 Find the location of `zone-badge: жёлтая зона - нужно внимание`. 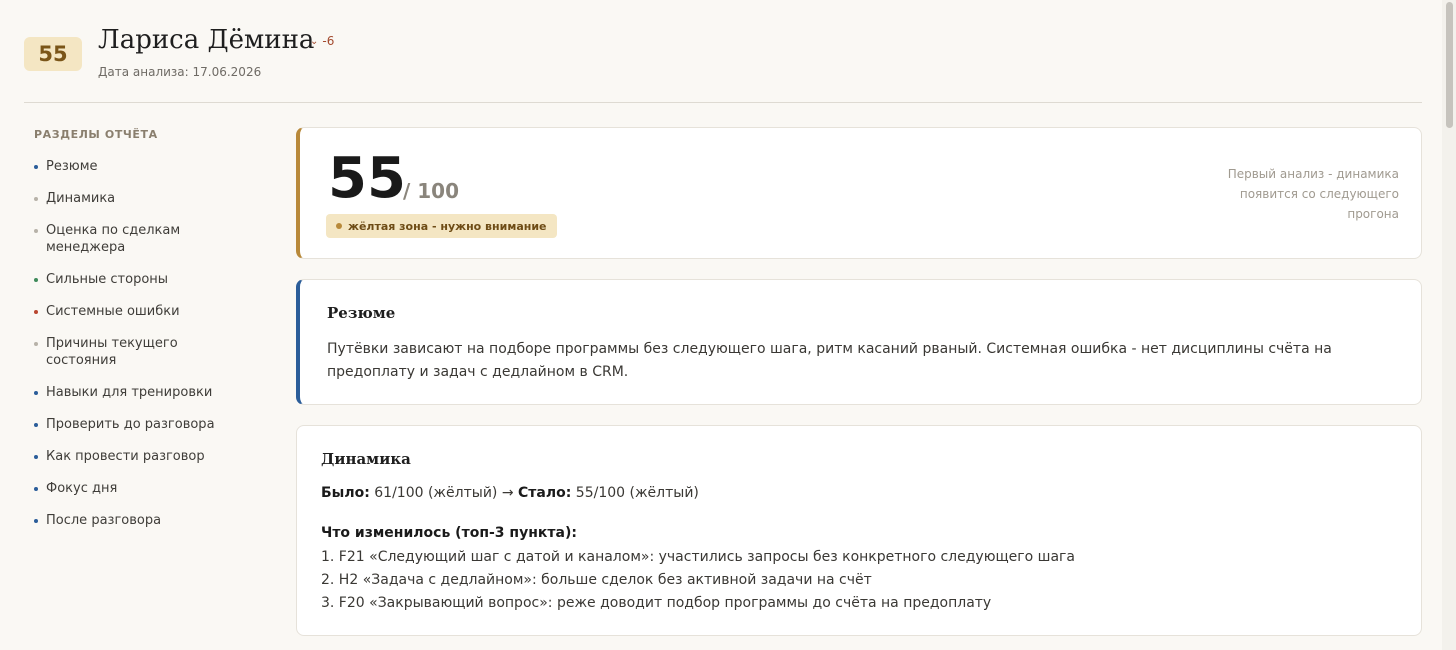

zone-badge: жёлтая зона - нужно внимание is located at coordinates (441, 226).